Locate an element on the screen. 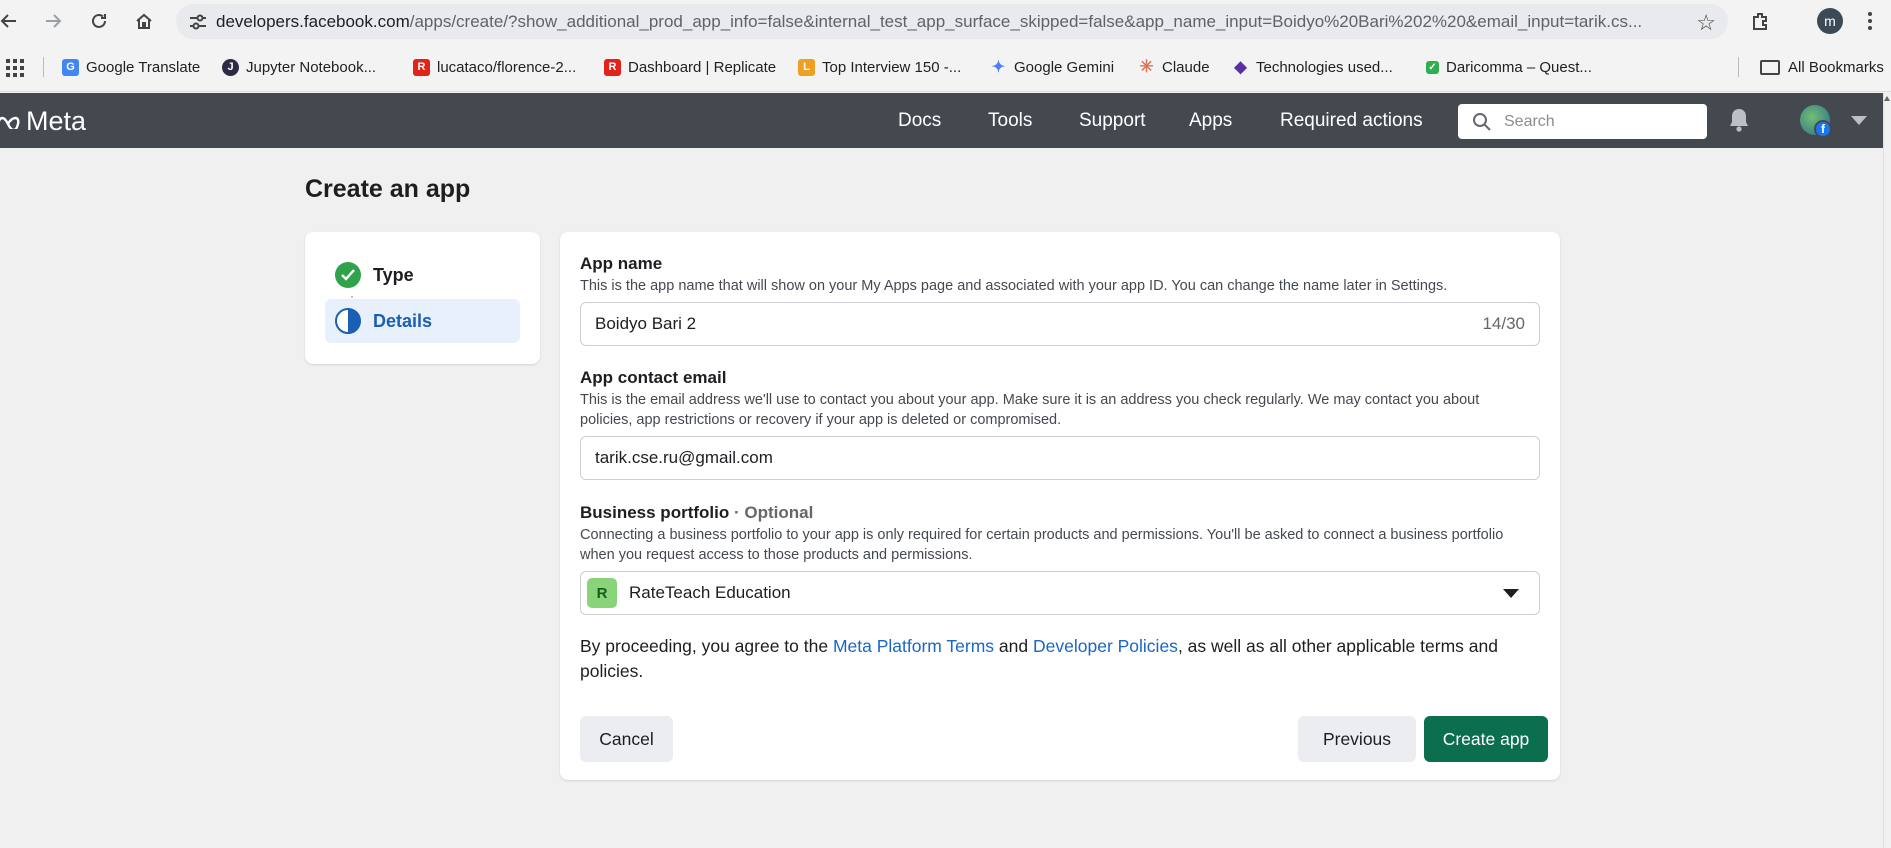  bookmark-label: Google Translate is located at coordinates (143, 67).